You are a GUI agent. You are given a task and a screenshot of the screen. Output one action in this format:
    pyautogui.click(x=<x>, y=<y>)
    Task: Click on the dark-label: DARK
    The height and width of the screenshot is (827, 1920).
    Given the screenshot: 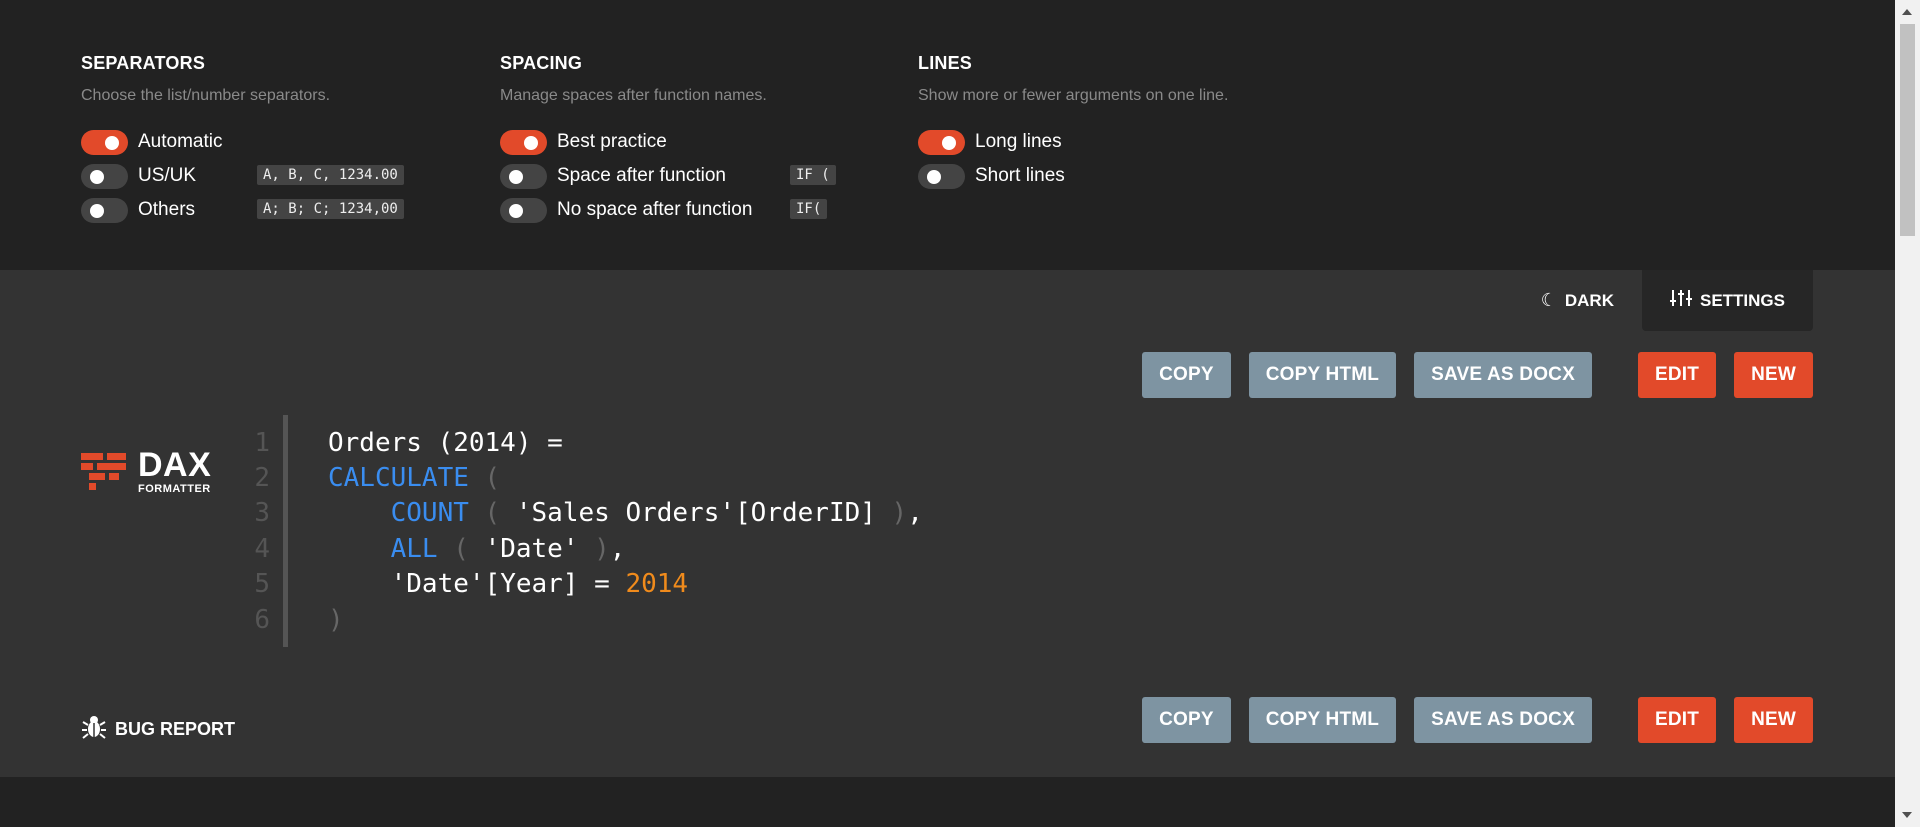 What is the action you would take?
    pyautogui.click(x=1589, y=300)
    